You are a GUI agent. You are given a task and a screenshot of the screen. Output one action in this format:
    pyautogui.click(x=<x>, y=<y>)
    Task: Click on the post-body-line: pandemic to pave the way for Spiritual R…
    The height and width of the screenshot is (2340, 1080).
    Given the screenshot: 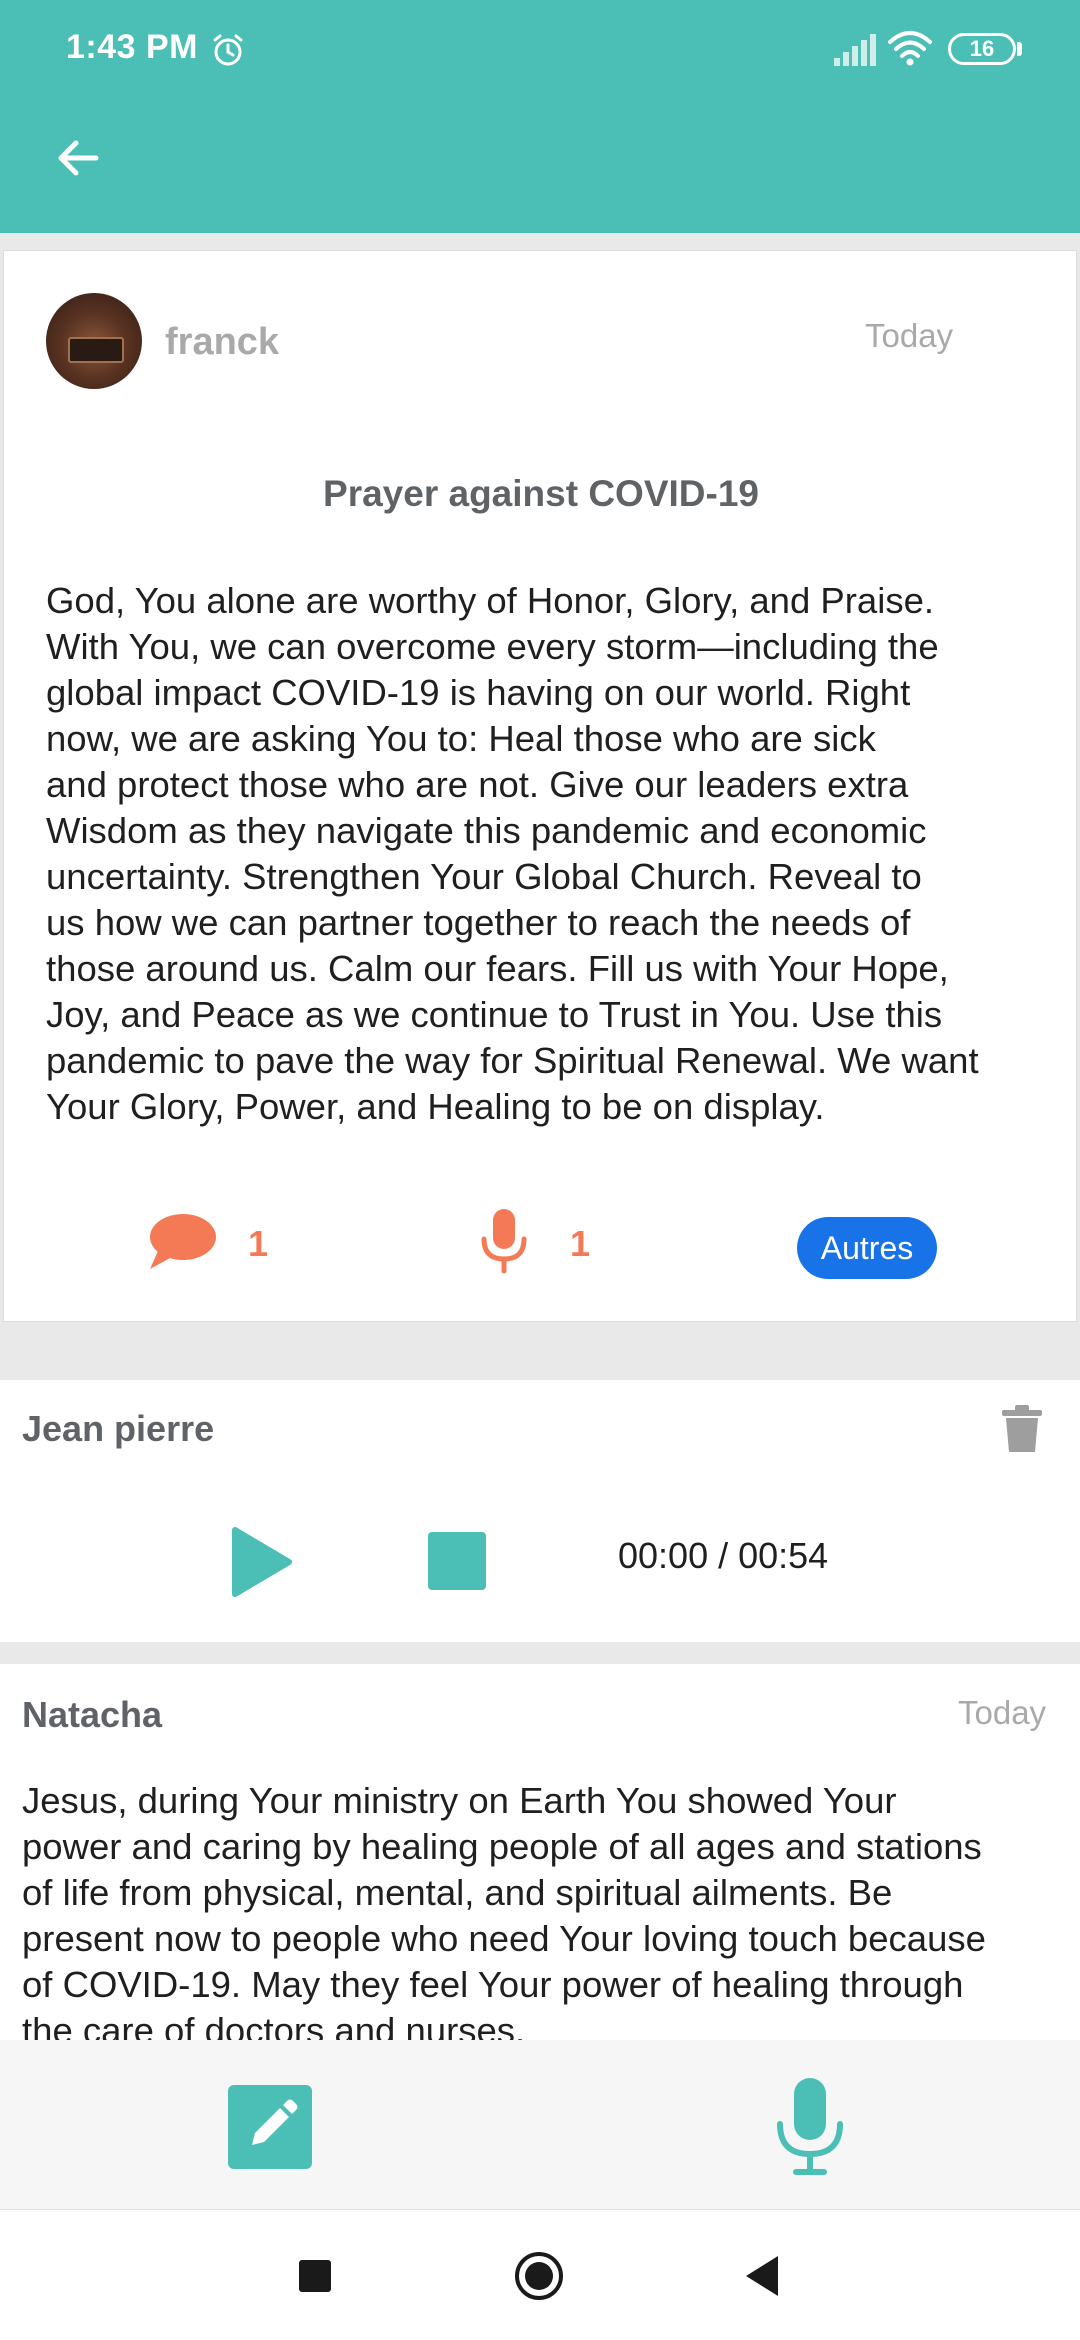 What is the action you would take?
    pyautogui.click(x=512, y=1060)
    